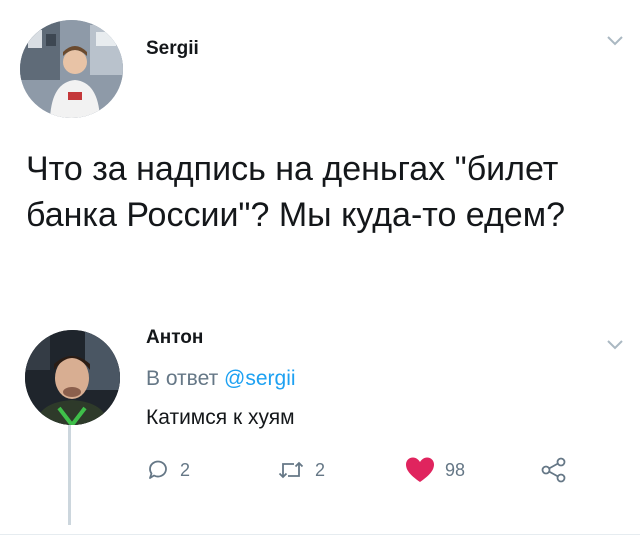 This screenshot has width=640, height=542. I want to click on reply-context: В ответ @sergii, so click(221, 379).